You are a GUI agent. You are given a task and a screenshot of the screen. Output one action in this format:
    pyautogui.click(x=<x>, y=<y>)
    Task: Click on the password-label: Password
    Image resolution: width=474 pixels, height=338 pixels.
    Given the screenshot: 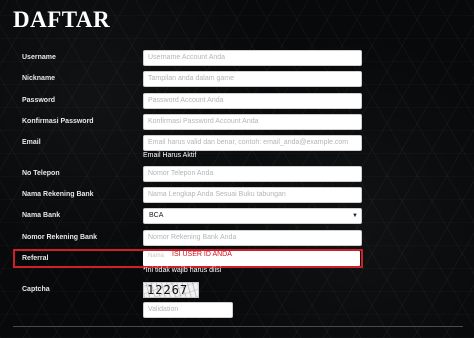 What is the action you would take?
    pyautogui.click(x=39, y=100)
    